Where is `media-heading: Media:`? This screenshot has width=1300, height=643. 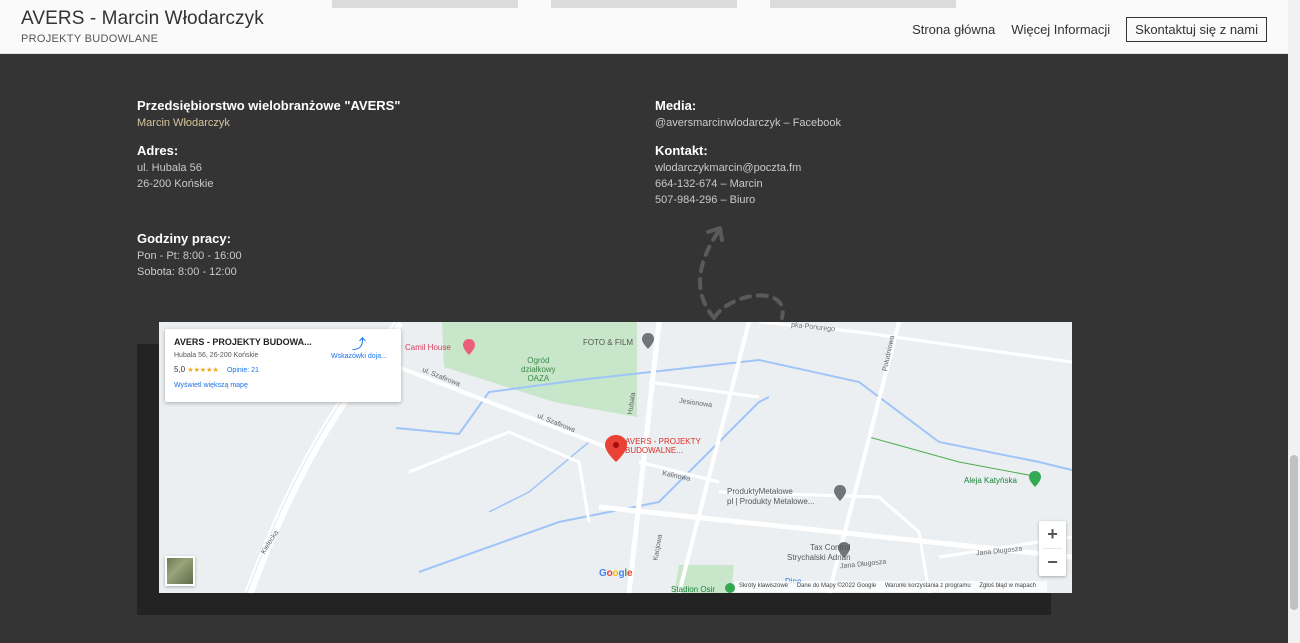
media-heading: Media: is located at coordinates (676, 105).